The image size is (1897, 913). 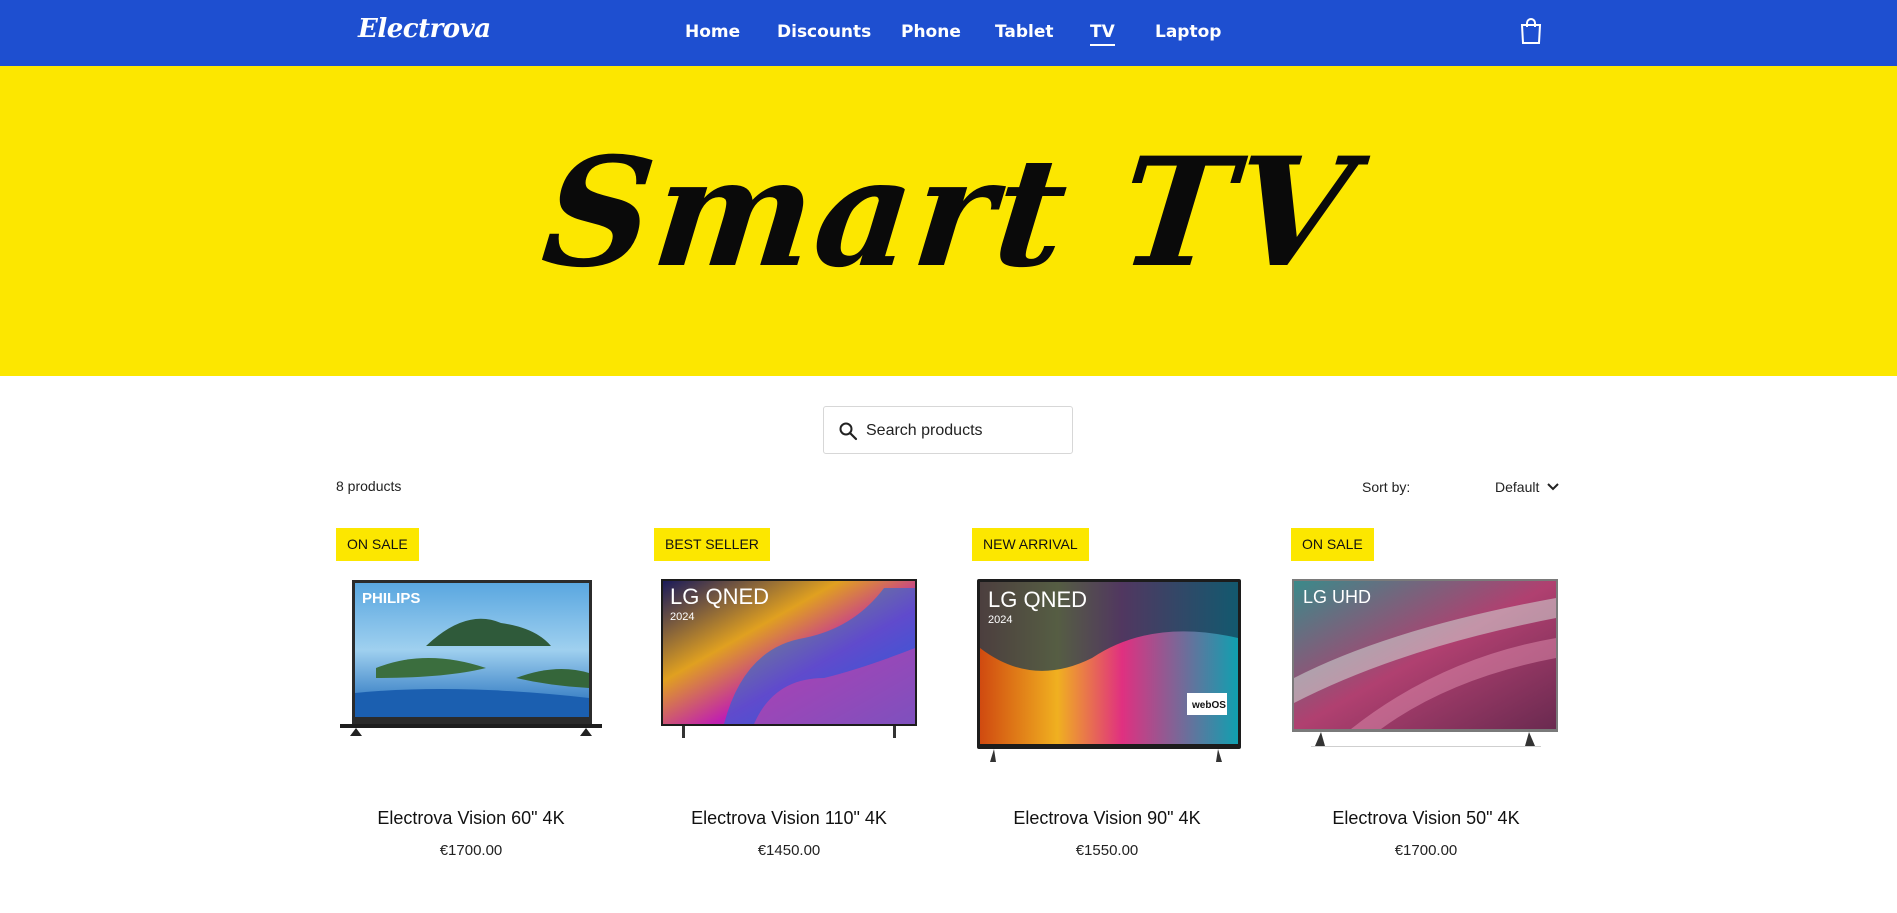 I want to click on sort-select: Default, so click(x=1517, y=487).